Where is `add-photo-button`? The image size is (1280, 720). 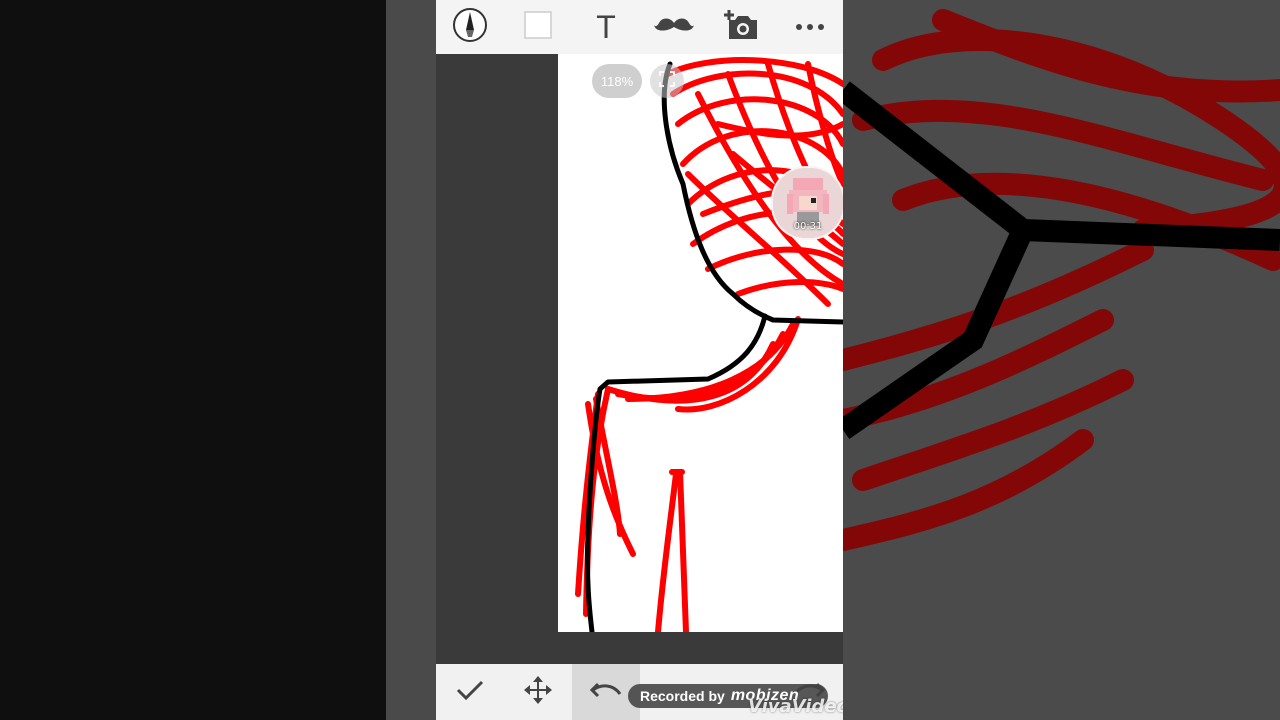
add-photo-button is located at coordinates (742, 27).